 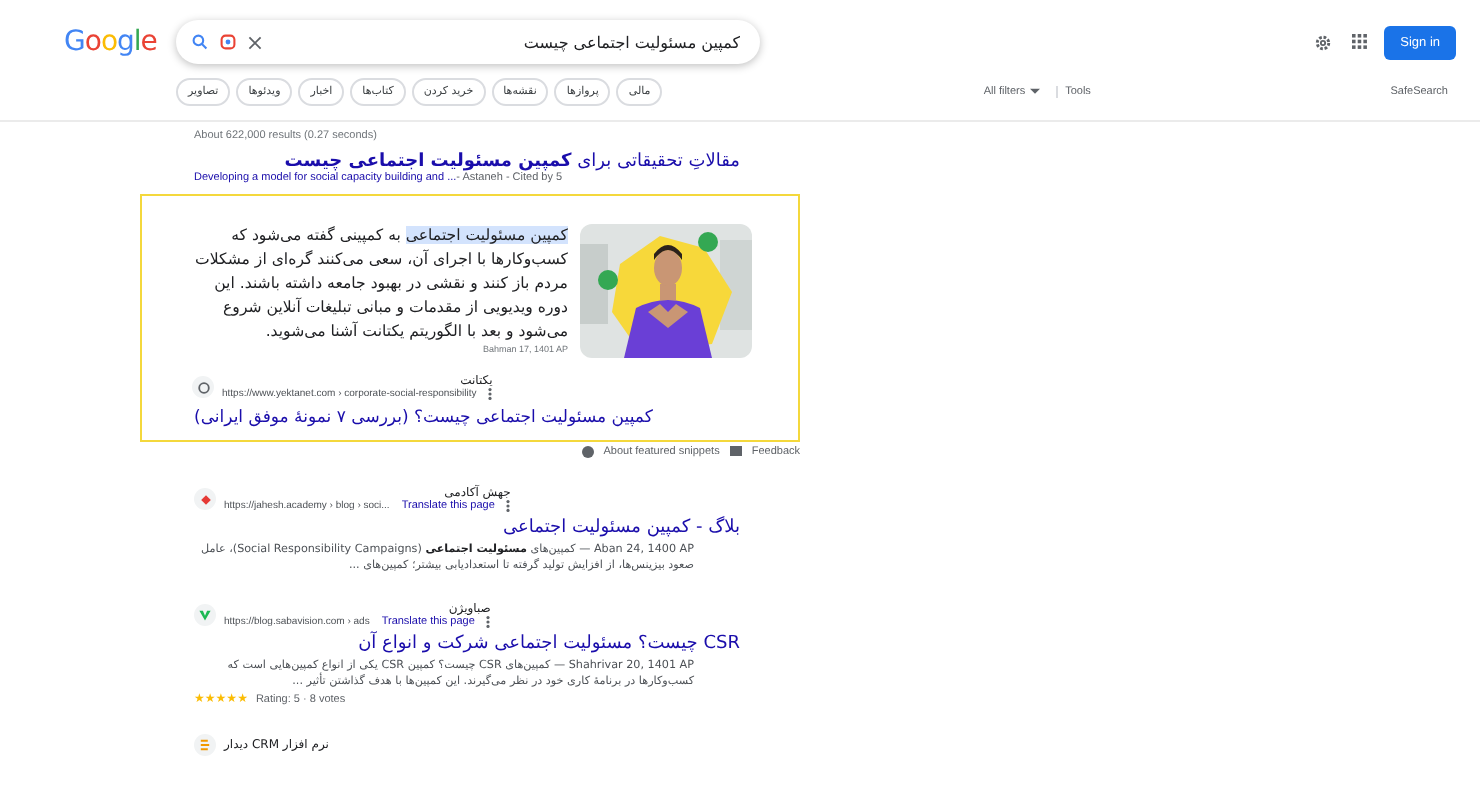 What do you see at coordinates (228, 42) in the screenshot?
I see `lens-icon` at bounding box center [228, 42].